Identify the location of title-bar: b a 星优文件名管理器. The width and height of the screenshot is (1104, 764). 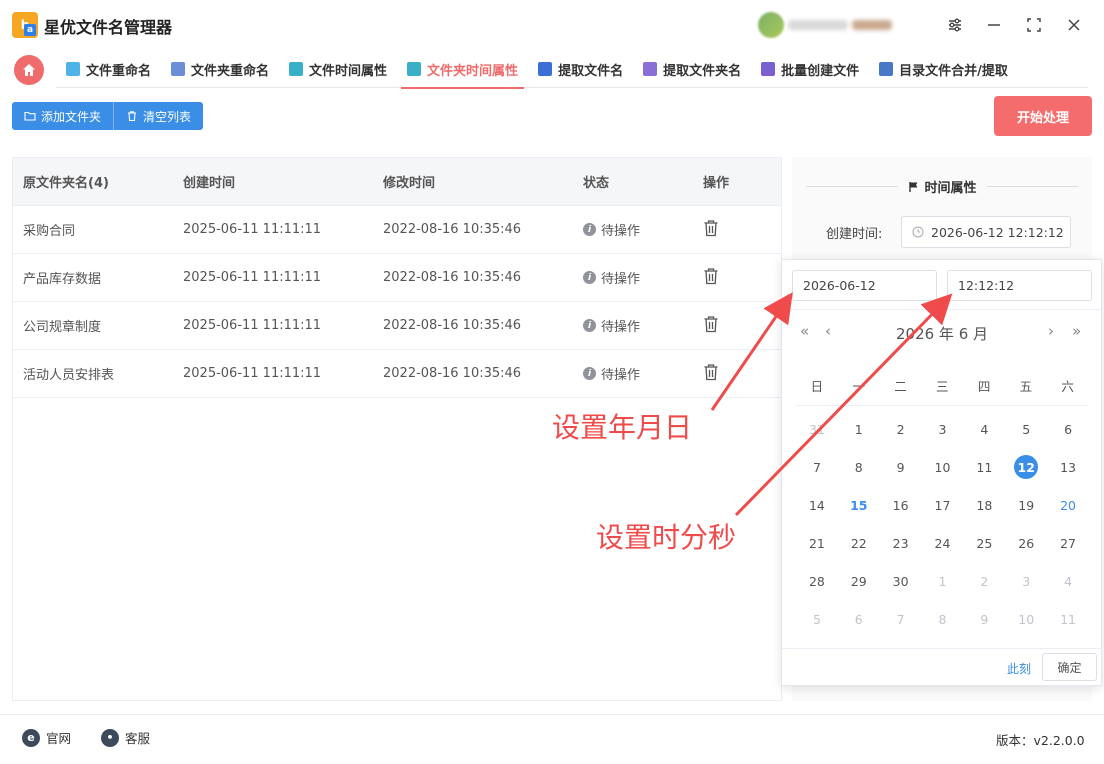
(552, 25).